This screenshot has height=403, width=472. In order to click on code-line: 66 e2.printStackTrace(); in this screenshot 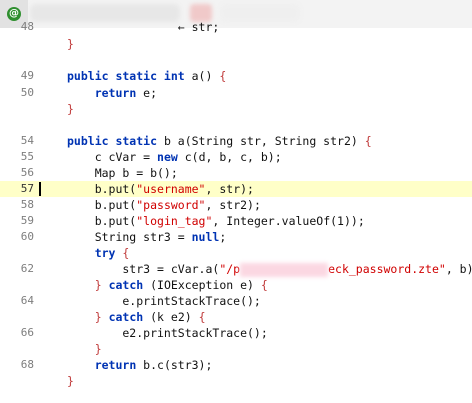, I will do `click(236, 333)`.